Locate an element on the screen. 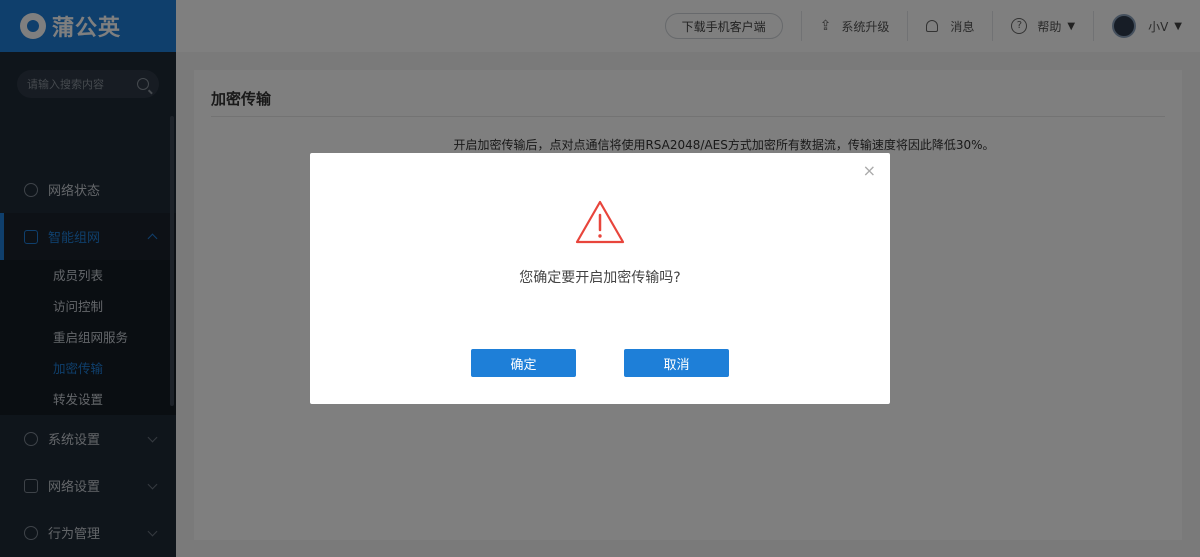 Image resolution: width=1200 pixels, height=557 pixels. warning-icon is located at coordinates (600, 222).